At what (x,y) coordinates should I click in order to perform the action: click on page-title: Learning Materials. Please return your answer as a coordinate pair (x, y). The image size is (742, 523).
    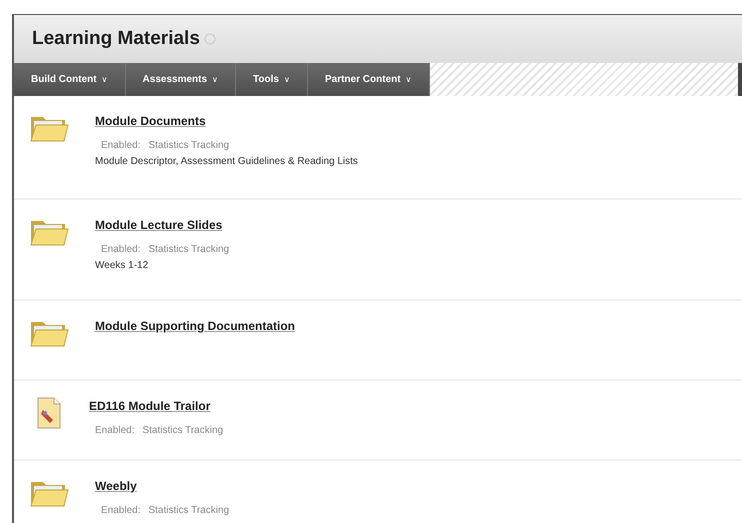
    Looking at the image, I should click on (116, 38).